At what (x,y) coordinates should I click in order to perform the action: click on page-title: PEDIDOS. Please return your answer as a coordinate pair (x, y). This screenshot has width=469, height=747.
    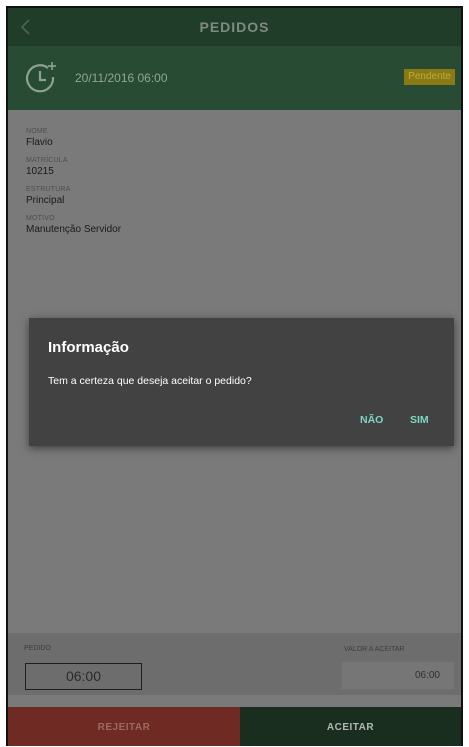
    Looking at the image, I should click on (234, 27).